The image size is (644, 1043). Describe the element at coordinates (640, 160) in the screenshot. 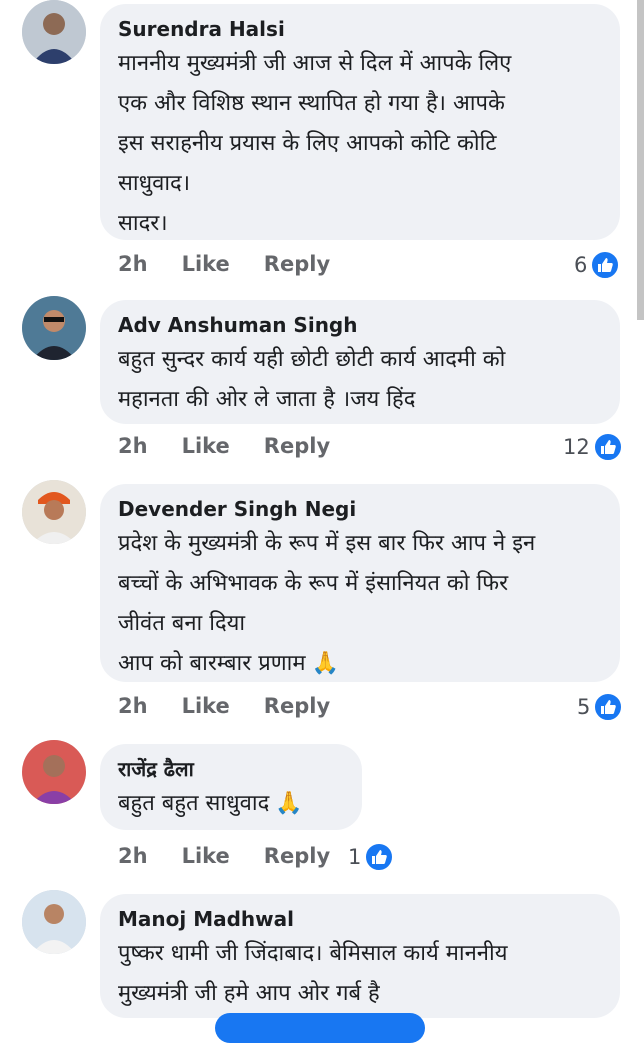

I see `scrollbar` at that location.